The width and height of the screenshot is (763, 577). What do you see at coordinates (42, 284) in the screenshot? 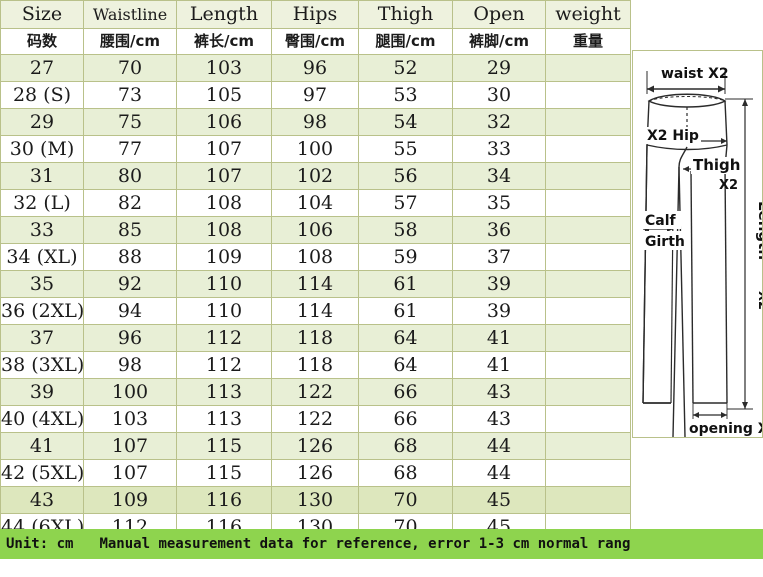
I see `cell-size: 35` at bounding box center [42, 284].